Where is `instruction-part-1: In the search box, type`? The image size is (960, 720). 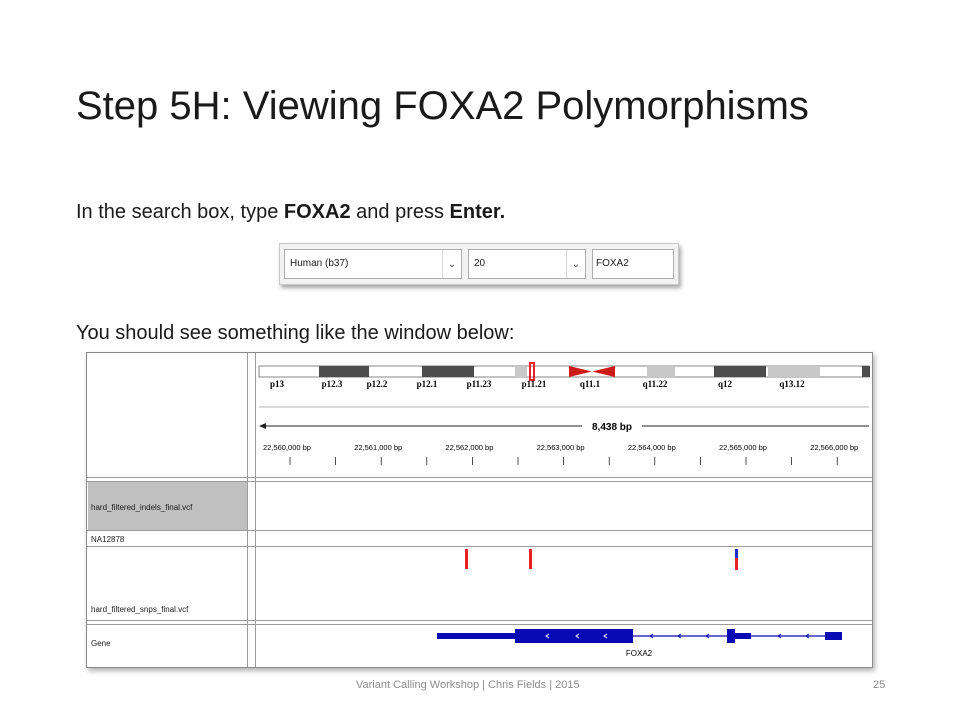 instruction-part-1: In the search box, type is located at coordinates (180, 212).